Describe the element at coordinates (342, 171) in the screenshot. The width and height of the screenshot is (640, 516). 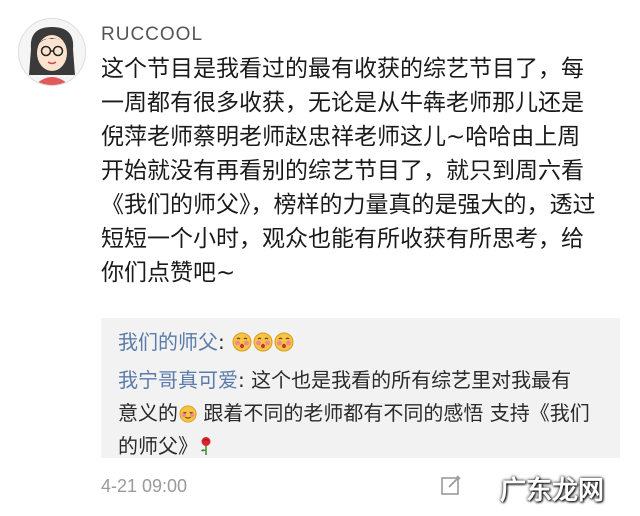
I see `content-line: 开始就没有再看别的综艺节目了，就只到周六看` at that location.